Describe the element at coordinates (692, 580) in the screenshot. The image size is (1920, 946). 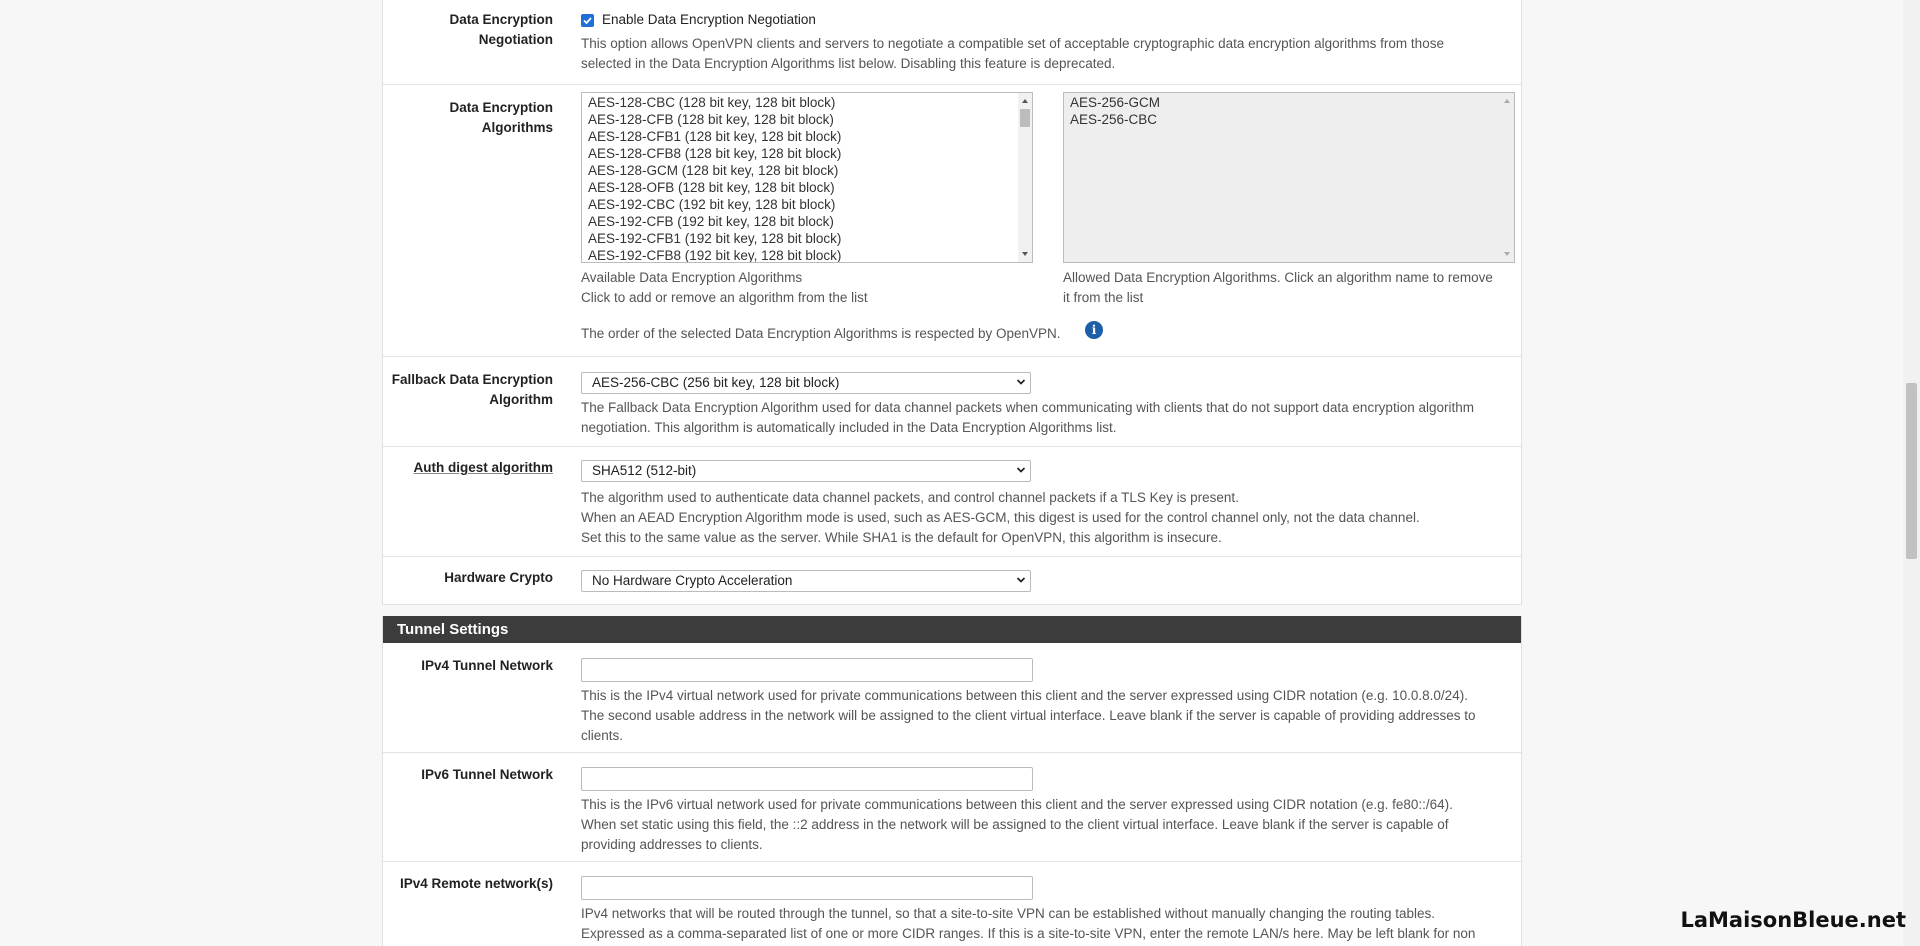
I see `hardware-crypto-value: No Hardware Crypto Acceleration` at that location.